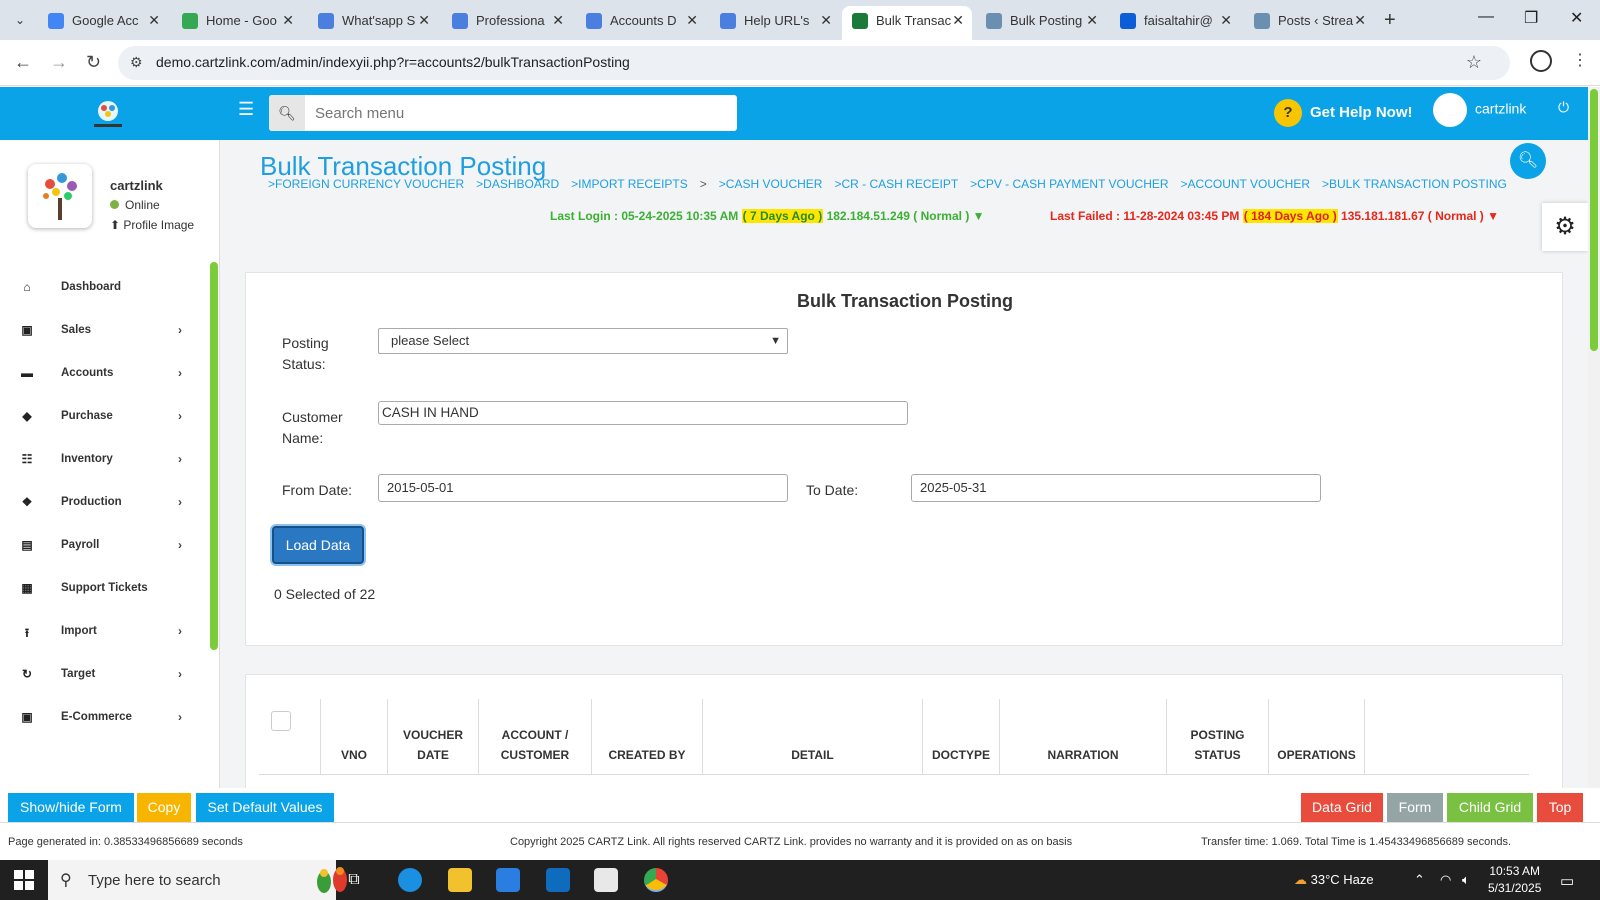  What do you see at coordinates (1445, 880) in the screenshot?
I see `network-icon: ◠` at bounding box center [1445, 880].